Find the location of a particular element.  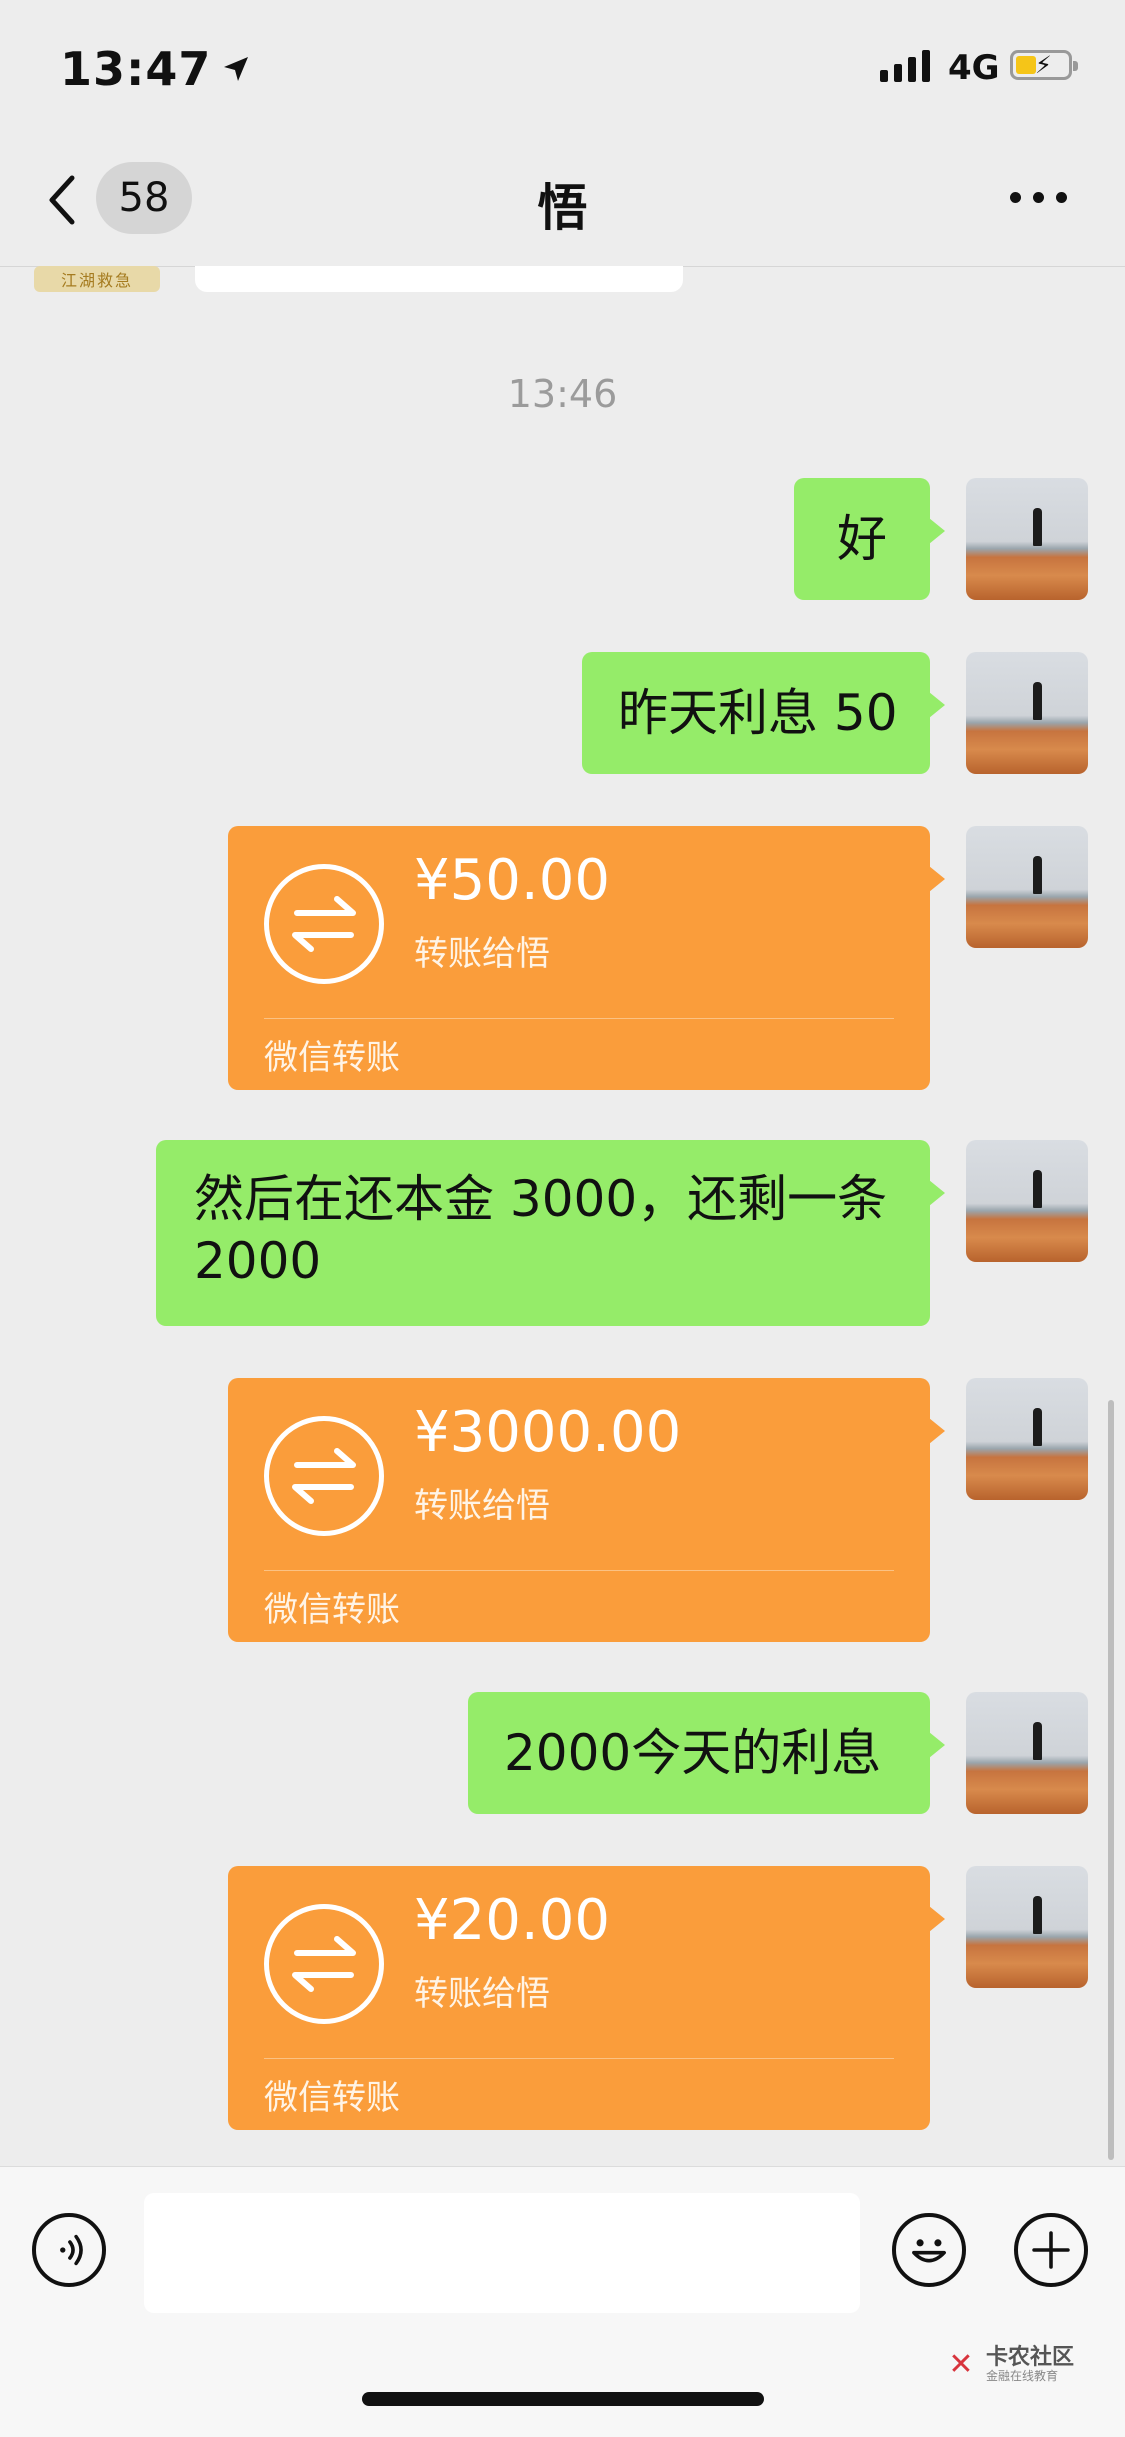

previous-message-bubble is located at coordinates (439, 279).